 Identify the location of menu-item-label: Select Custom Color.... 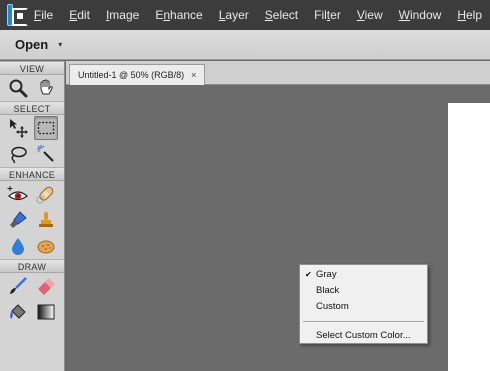
(363, 335).